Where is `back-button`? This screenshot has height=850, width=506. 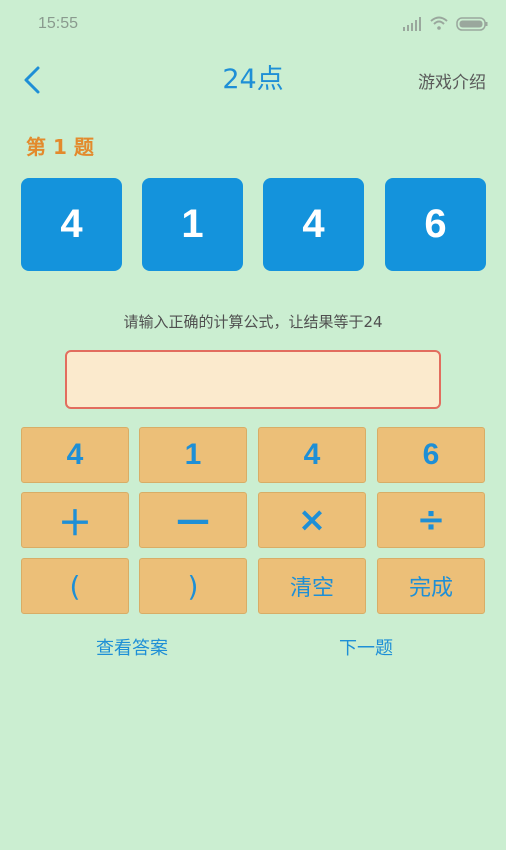 back-button is located at coordinates (33, 80).